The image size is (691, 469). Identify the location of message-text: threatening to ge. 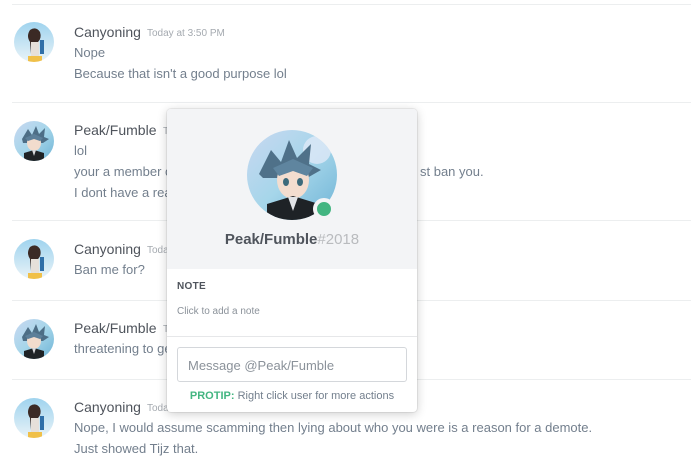
(123, 348).